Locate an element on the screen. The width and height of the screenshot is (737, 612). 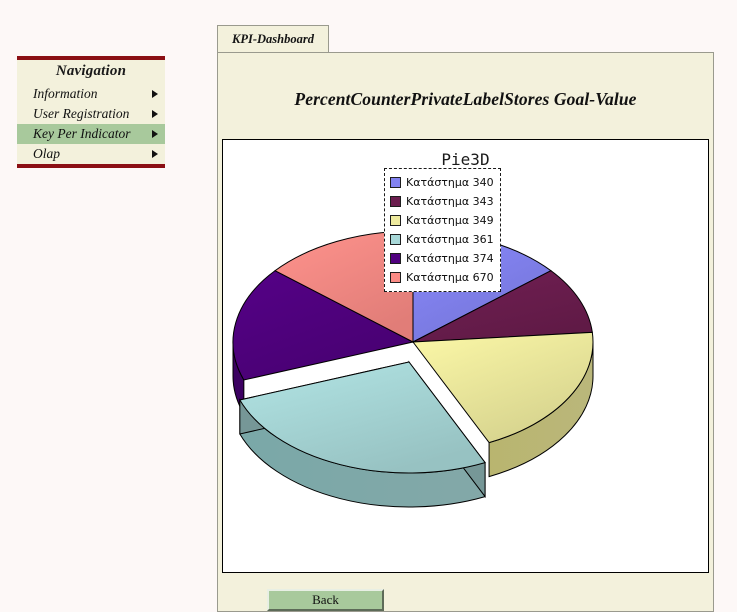
legend-label: Κατάστημα 670 is located at coordinates (450, 277).